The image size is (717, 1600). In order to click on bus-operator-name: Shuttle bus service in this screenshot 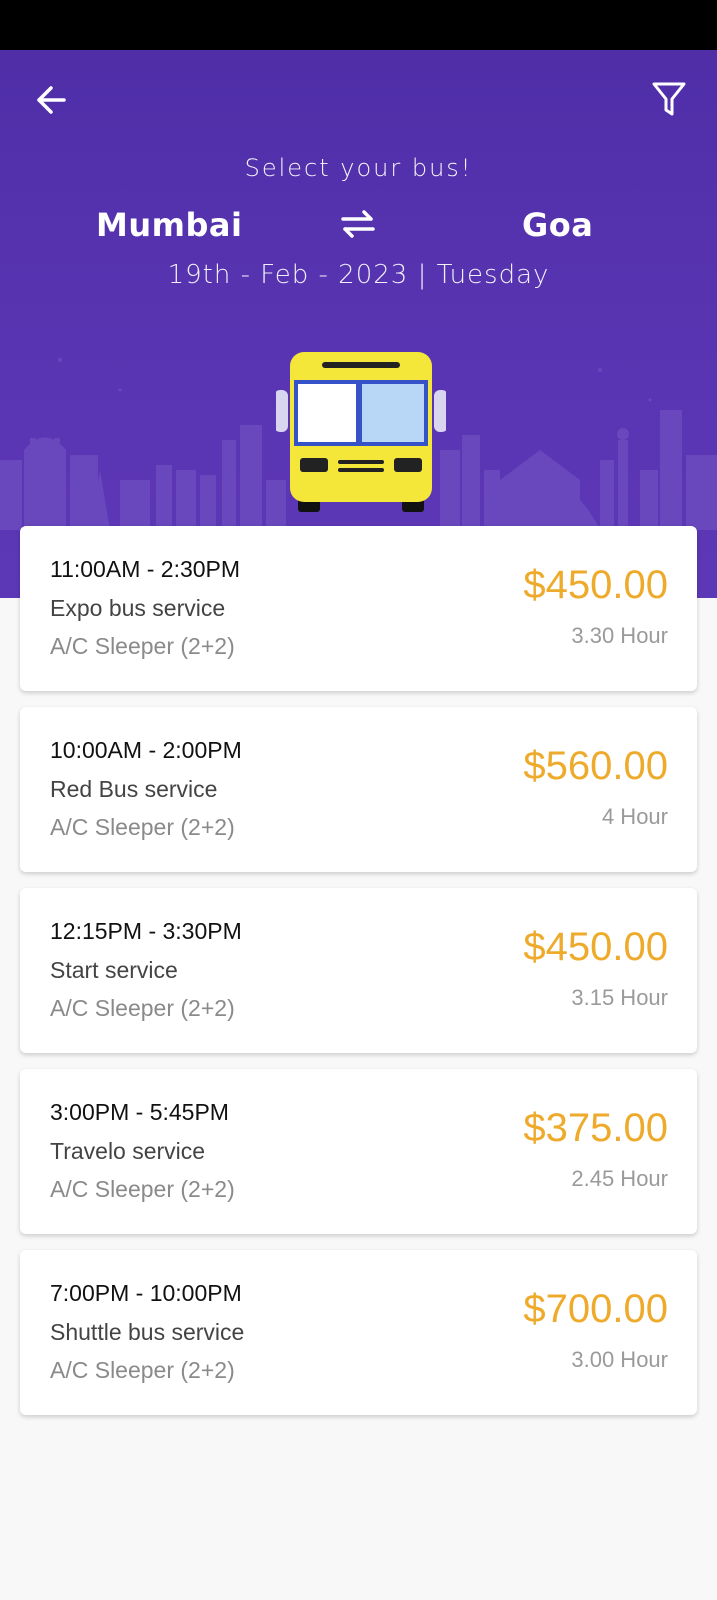, I will do `click(147, 1332)`.